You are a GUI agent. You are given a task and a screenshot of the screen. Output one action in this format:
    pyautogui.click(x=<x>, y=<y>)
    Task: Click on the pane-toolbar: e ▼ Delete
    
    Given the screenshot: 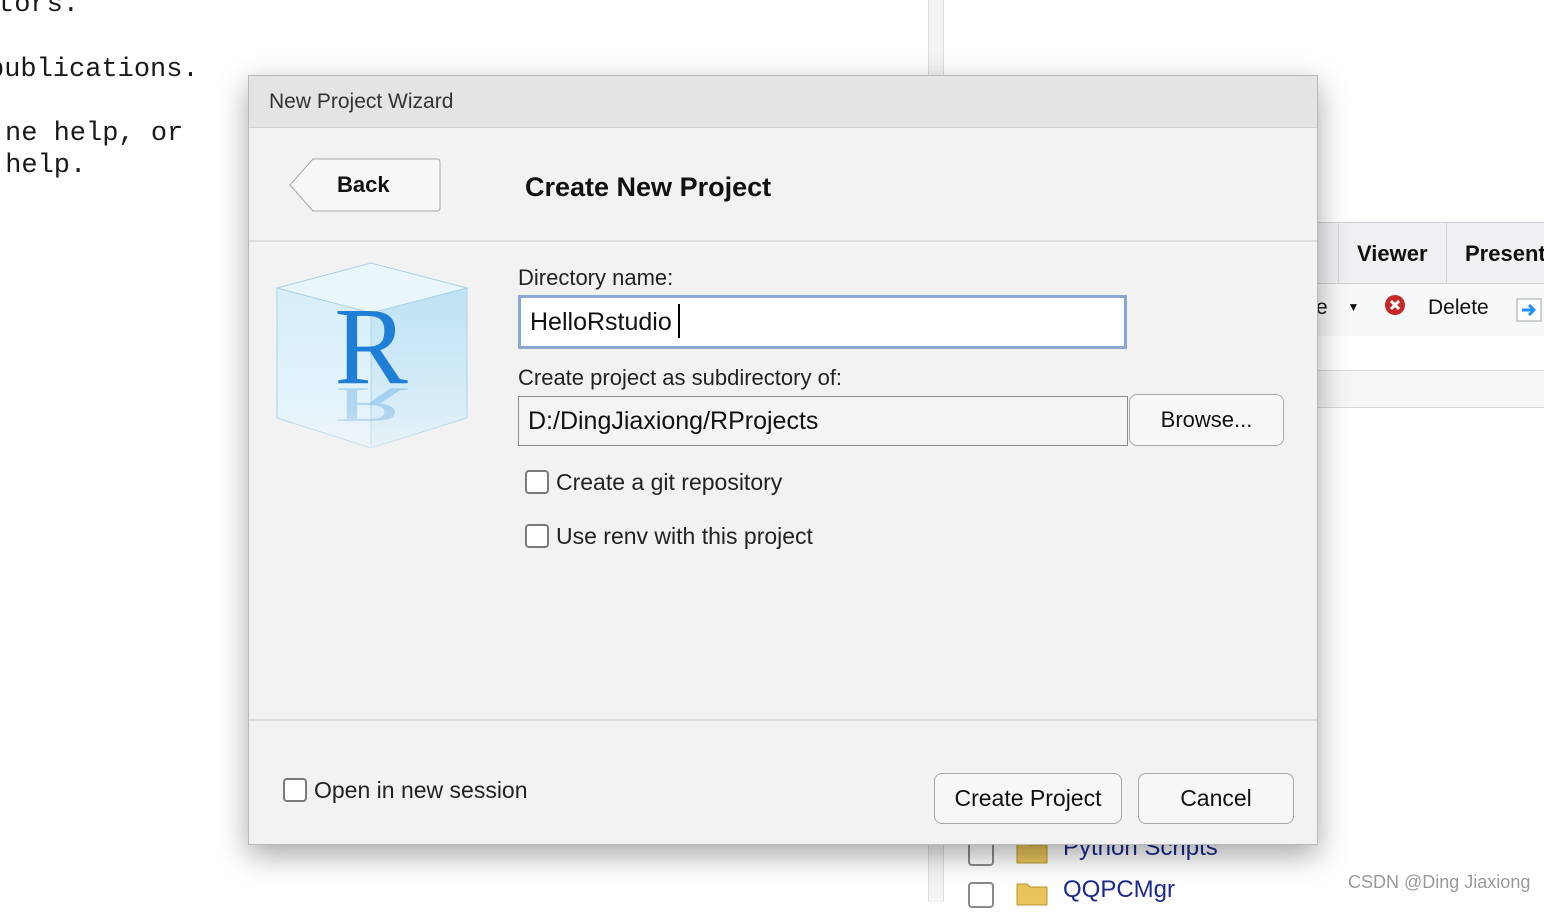 What is the action you would take?
    pyautogui.click(x=1430, y=310)
    